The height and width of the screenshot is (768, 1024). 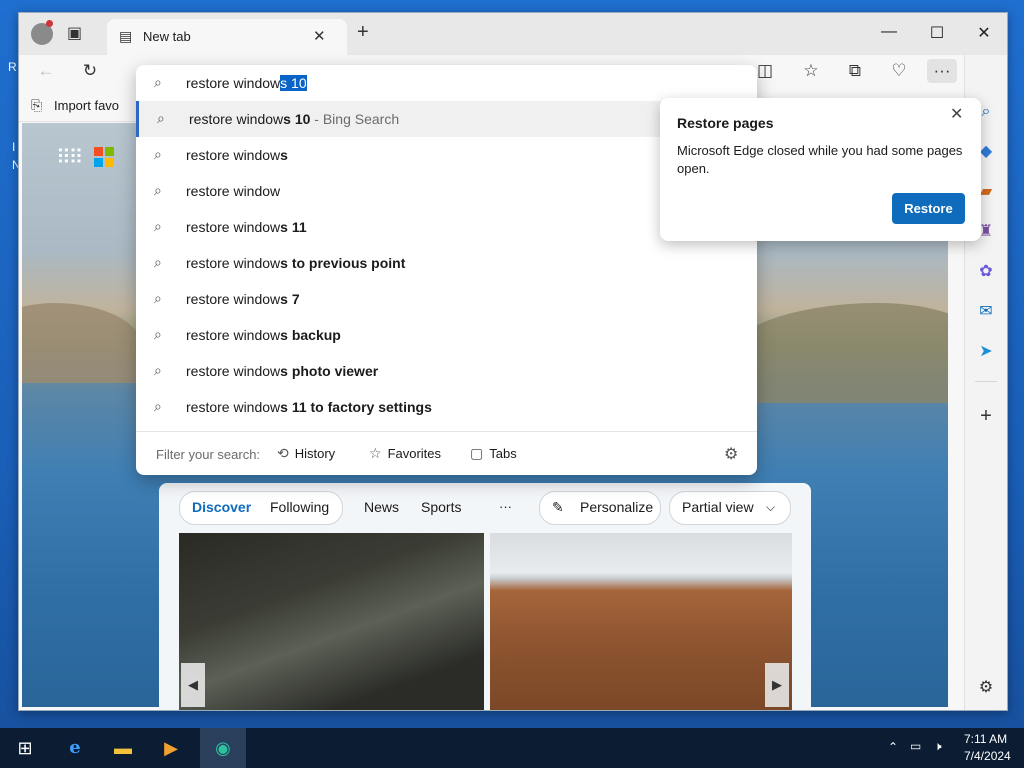 I want to click on restore-button: Restore, so click(x=928, y=208).